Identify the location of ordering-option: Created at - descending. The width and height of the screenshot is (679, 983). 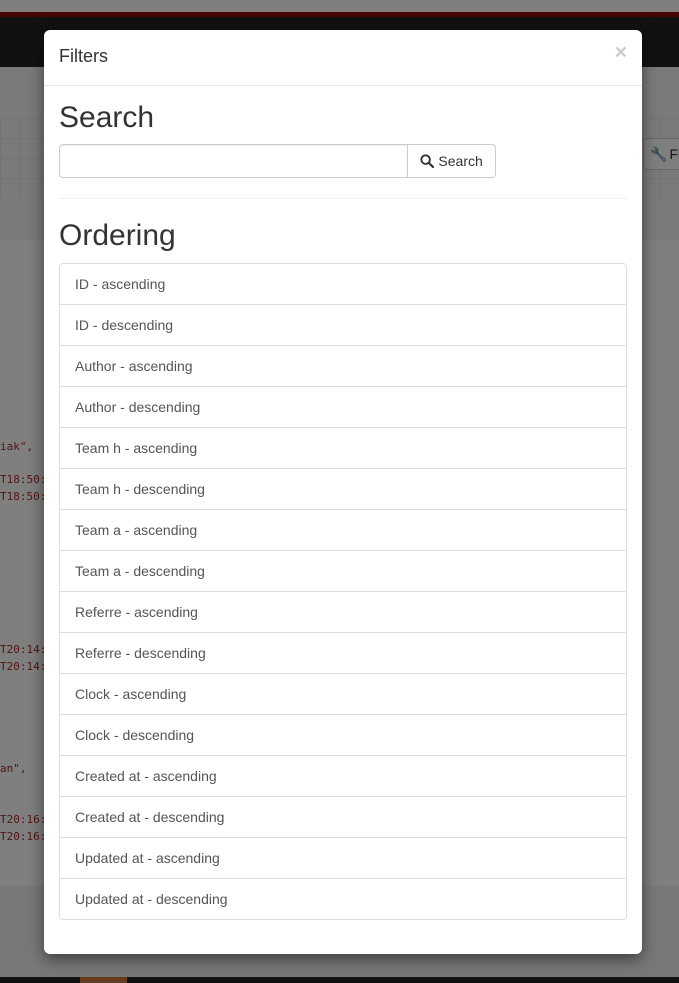
(343, 817).